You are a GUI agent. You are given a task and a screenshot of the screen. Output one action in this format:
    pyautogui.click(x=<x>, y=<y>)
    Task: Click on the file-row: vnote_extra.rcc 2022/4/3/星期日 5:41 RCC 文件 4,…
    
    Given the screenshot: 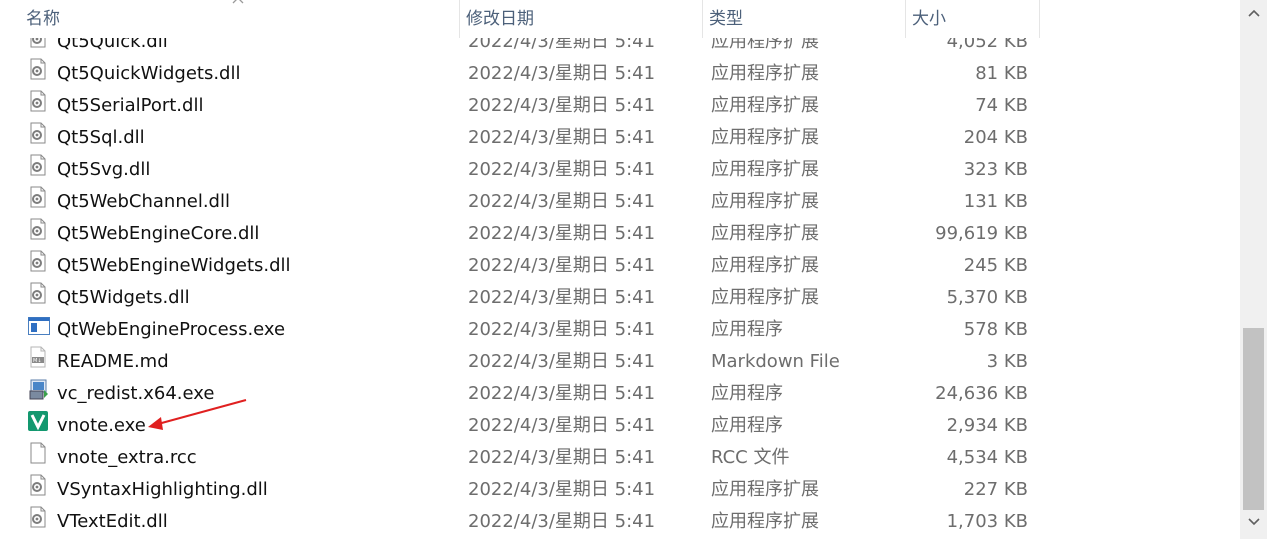 What is the action you would take?
    pyautogui.click(x=620, y=458)
    